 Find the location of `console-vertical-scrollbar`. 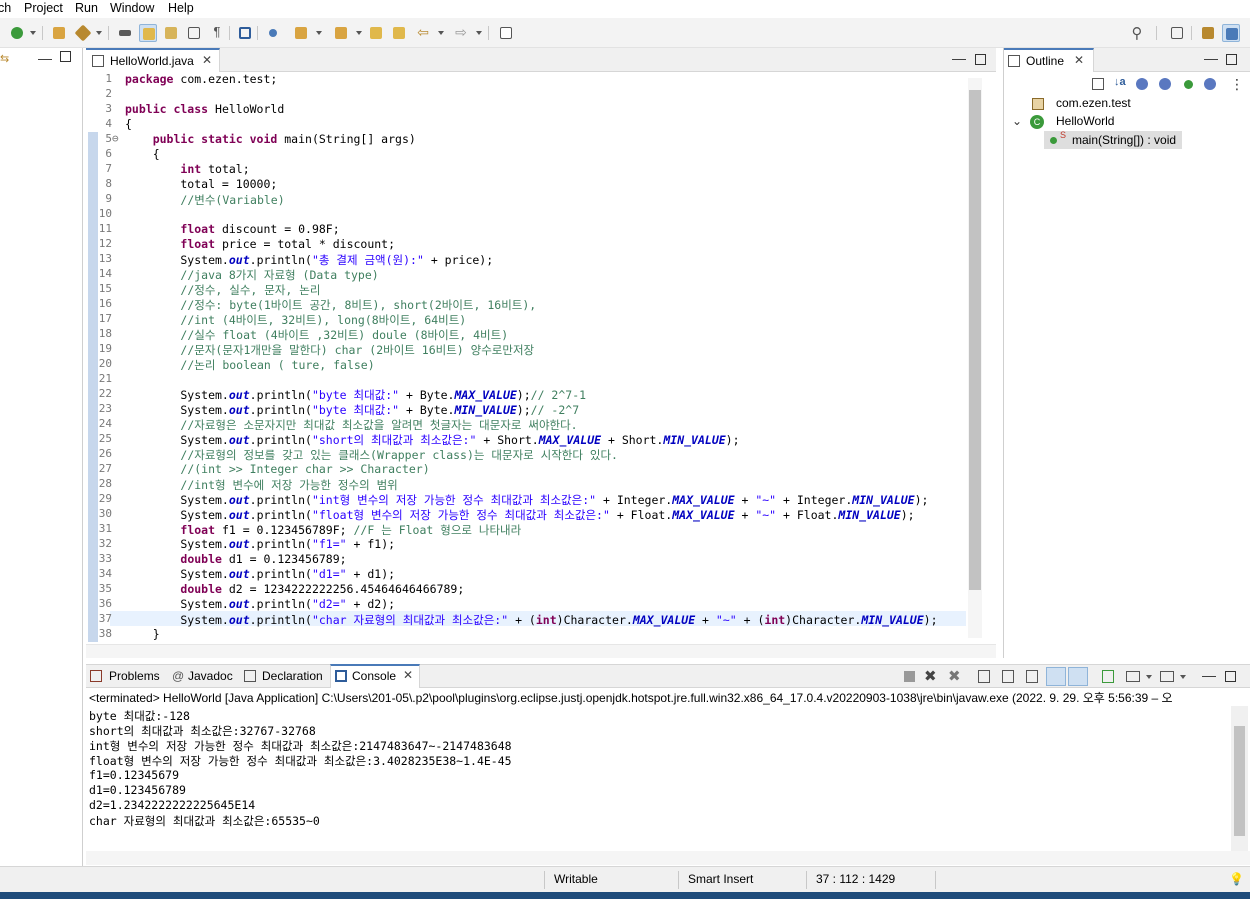

console-vertical-scrollbar is located at coordinates (1239, 778).